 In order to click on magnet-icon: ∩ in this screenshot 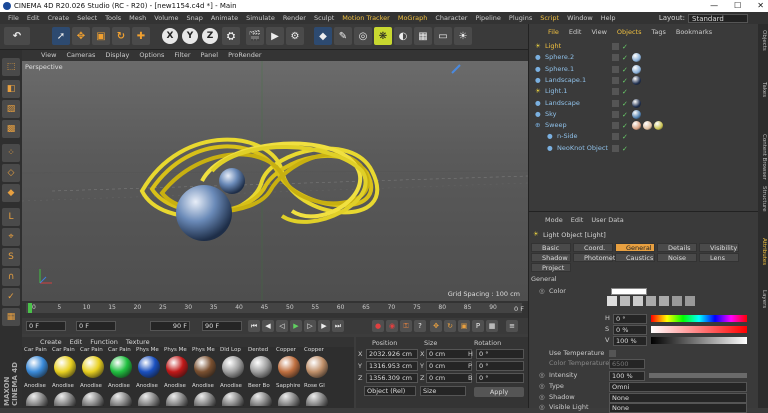, I will do `click(11, 277)`.